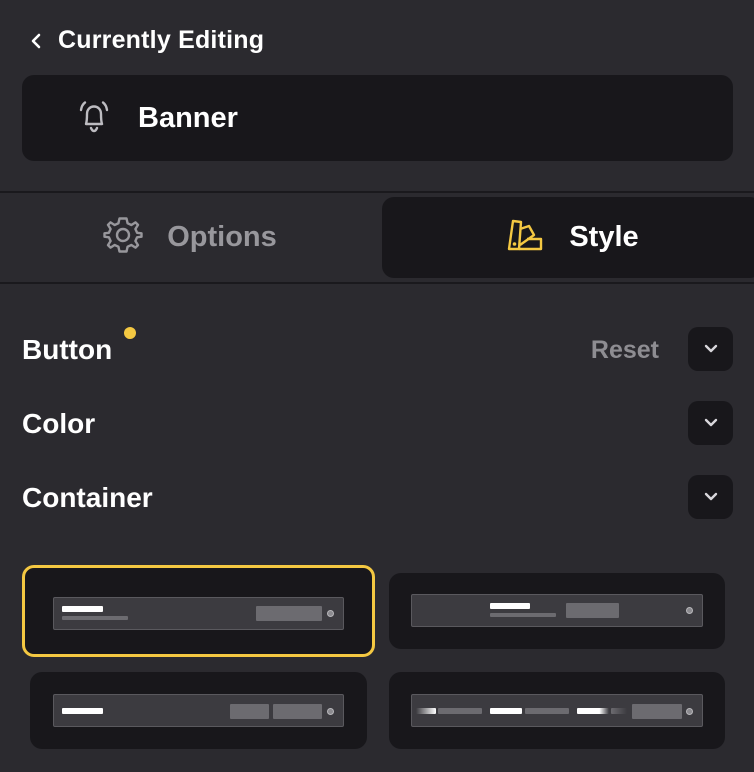 This screenshot has width=754, height=772. What do you see at coordinates (377, 118) in the screenshot?
I see `current-component-card: Banner` at bounding box center [377, 118].